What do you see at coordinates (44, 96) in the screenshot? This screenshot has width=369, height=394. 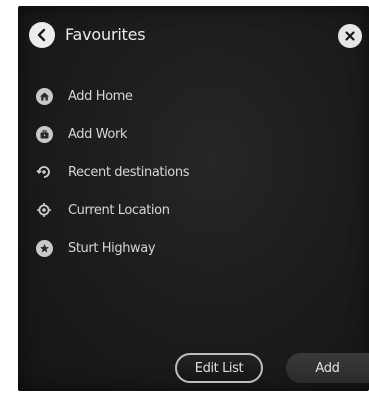 I see `home-icon` at bounding box center [44, 96].